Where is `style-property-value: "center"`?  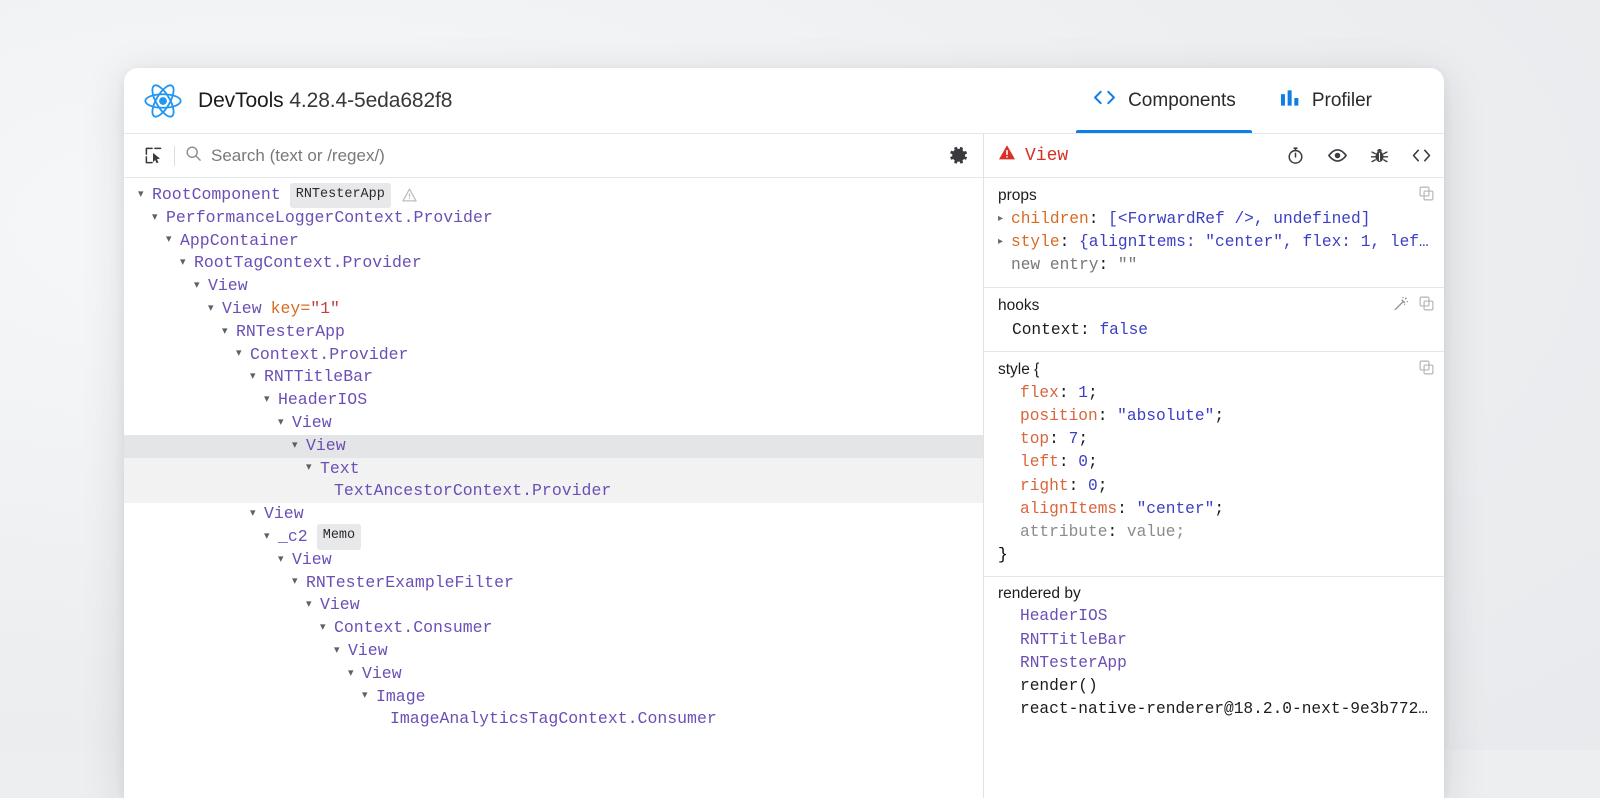 style-property-value: "center" is located at coordinates (1176, 509).